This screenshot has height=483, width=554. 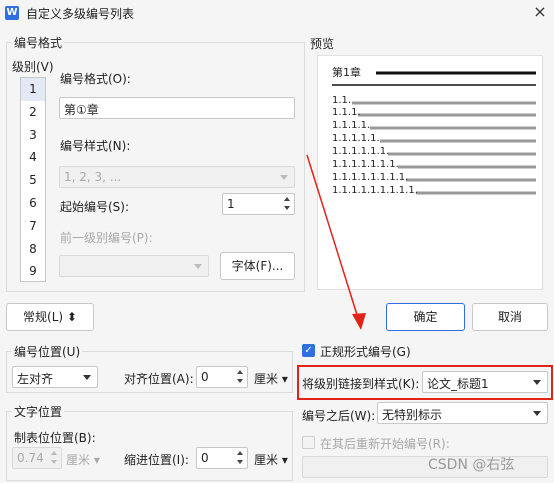 What do you see at coordinates (50, 317) in the screenshot?
I see `normal-toggle-button: 常规(L) ⬍` at bounding box center [50, 317].